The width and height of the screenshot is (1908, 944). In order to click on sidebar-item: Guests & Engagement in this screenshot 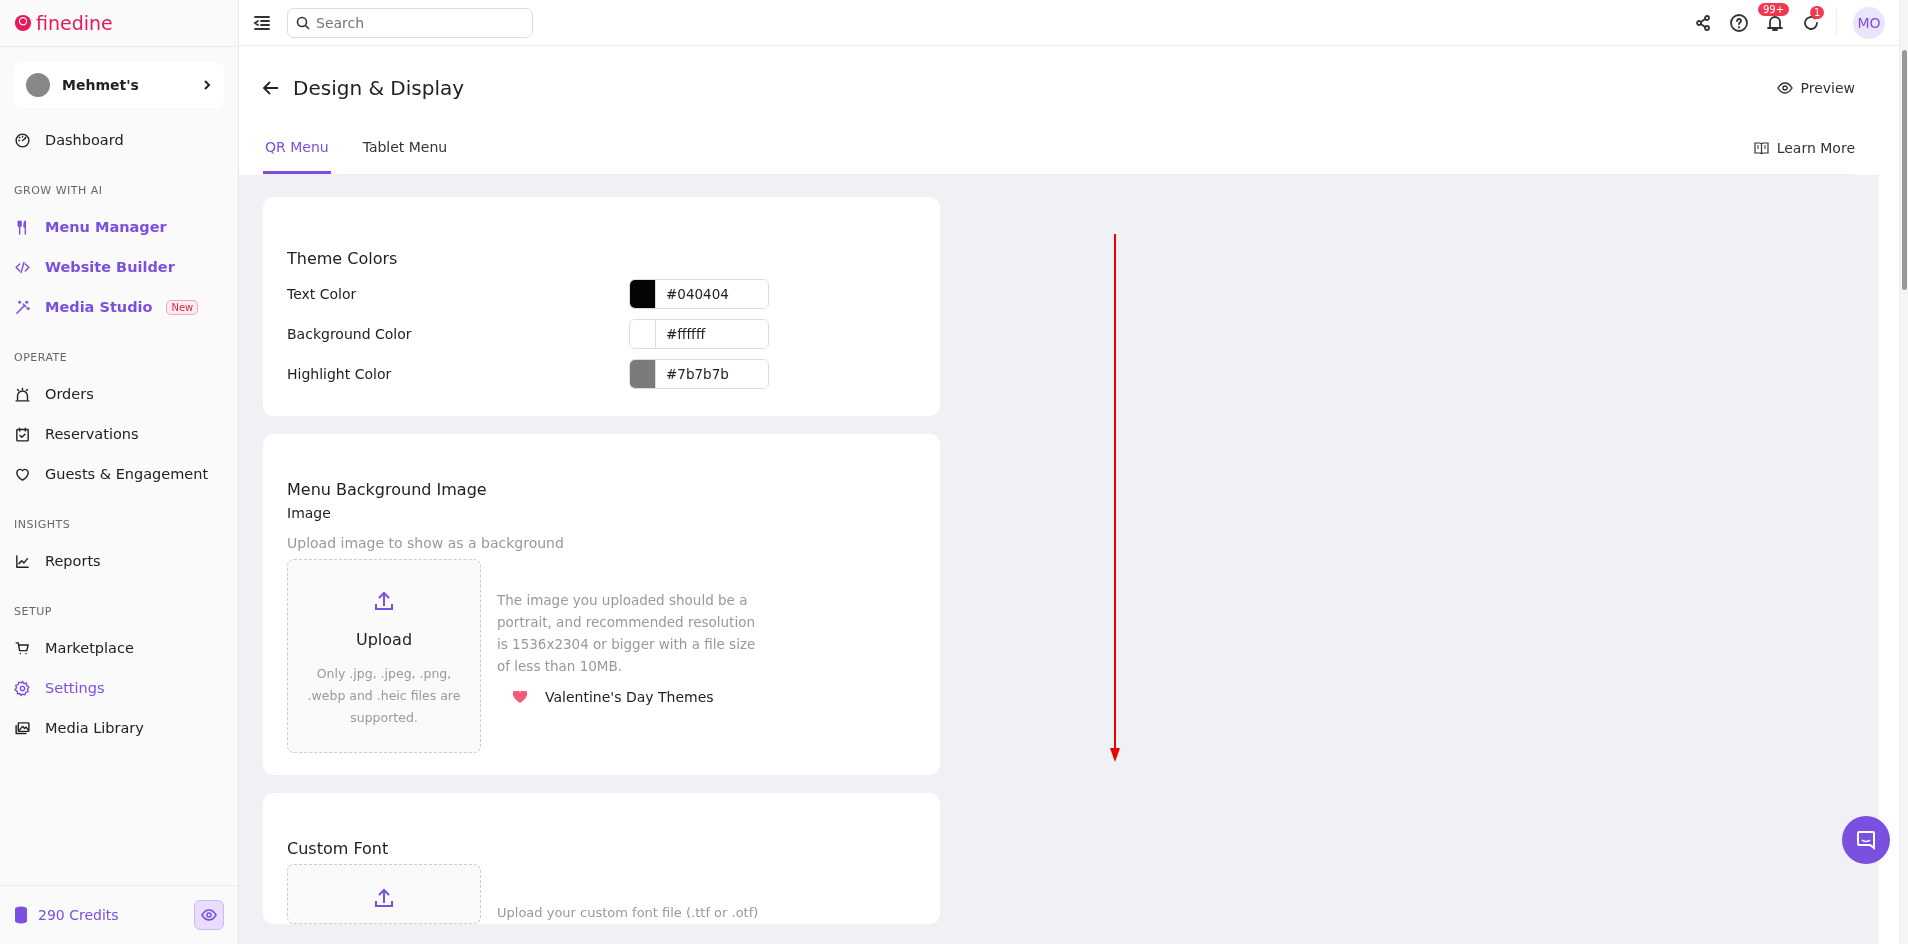, I will do `click(119, 474)`.